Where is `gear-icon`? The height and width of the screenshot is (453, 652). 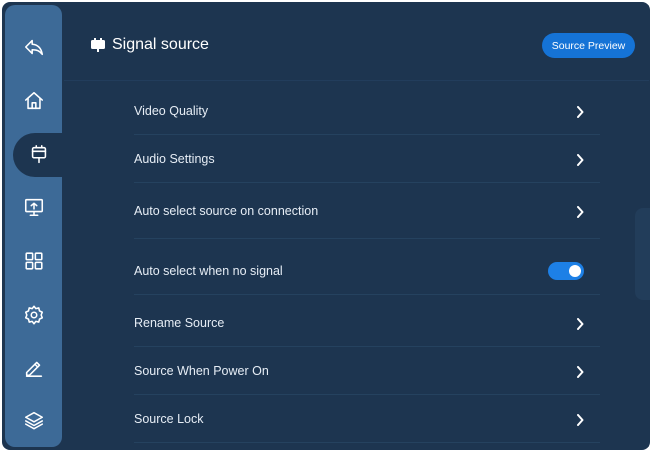 gear-icon is located at coordinates (34, 315).